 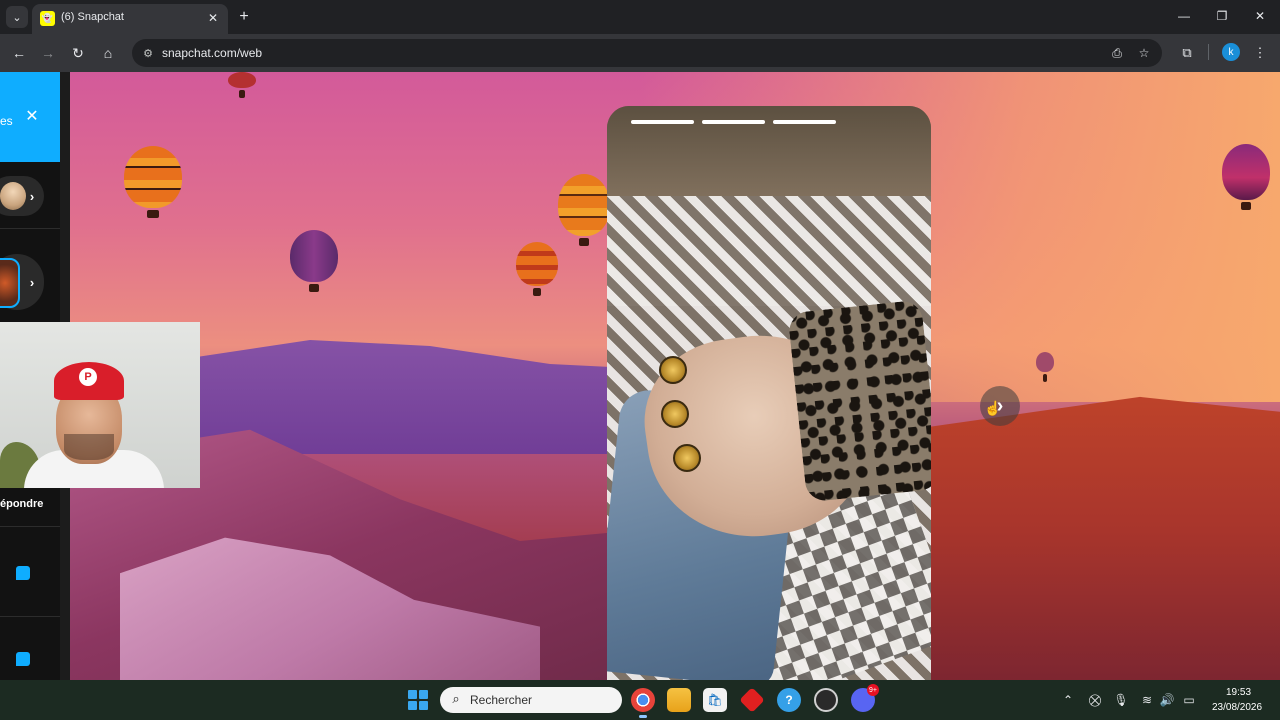 I want to click on discord-icon: 9+, so click(x=865, y=698).